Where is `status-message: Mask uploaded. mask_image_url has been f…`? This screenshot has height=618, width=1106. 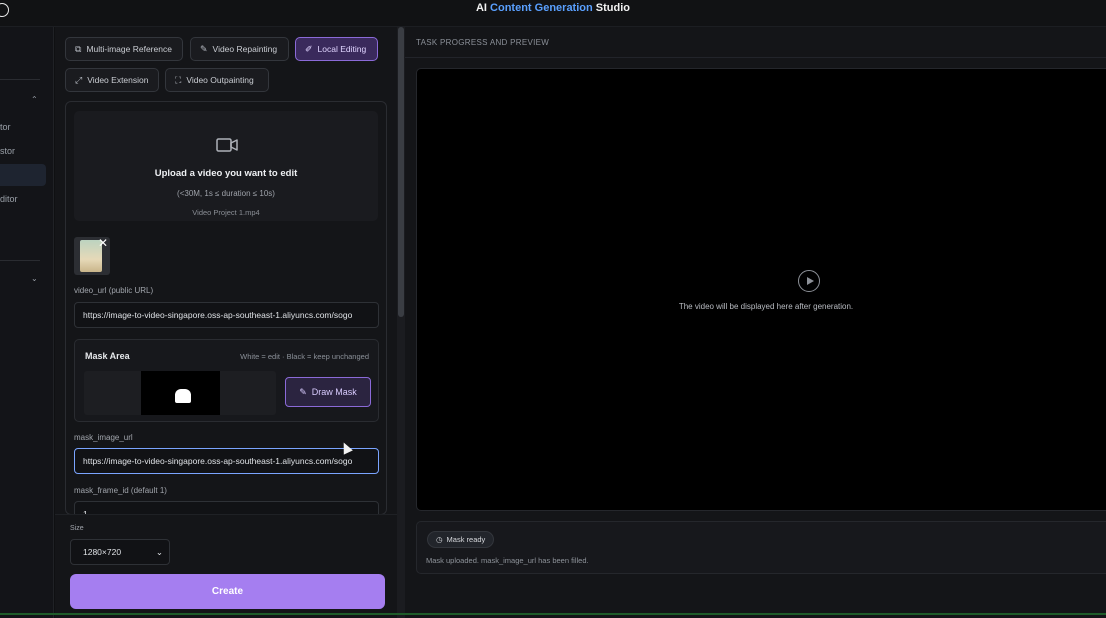
status-message: Mask uploaded. mask_image_url has been f… is located at coordinates (507, 560).